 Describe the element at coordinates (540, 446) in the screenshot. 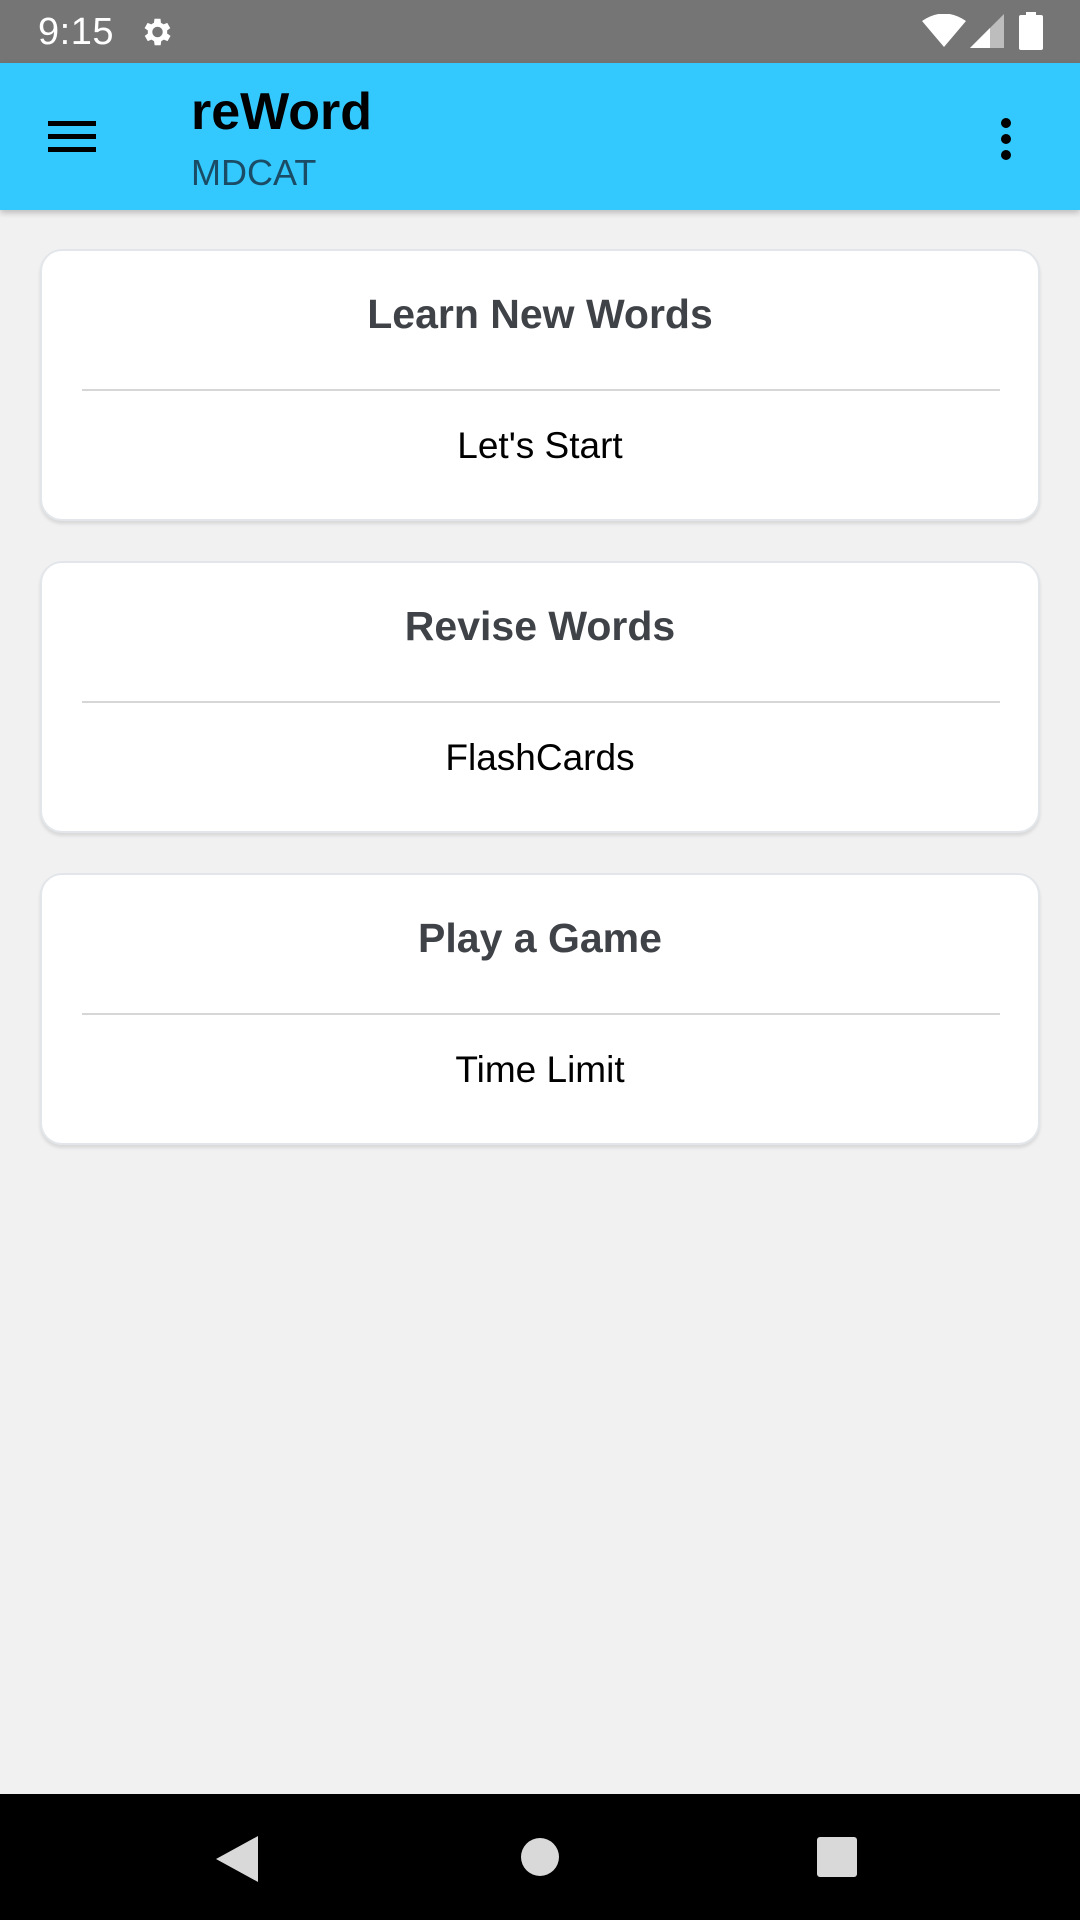

I see `lets-start-button: Let's Start` at that location.